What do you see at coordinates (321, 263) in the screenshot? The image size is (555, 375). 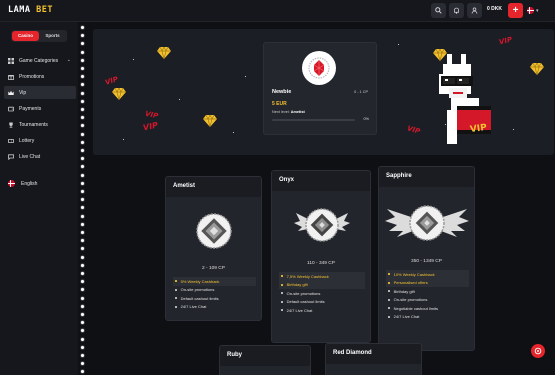 I see `tier-cp-range: 110 - 349 CP` at bounding box center [321, 263].